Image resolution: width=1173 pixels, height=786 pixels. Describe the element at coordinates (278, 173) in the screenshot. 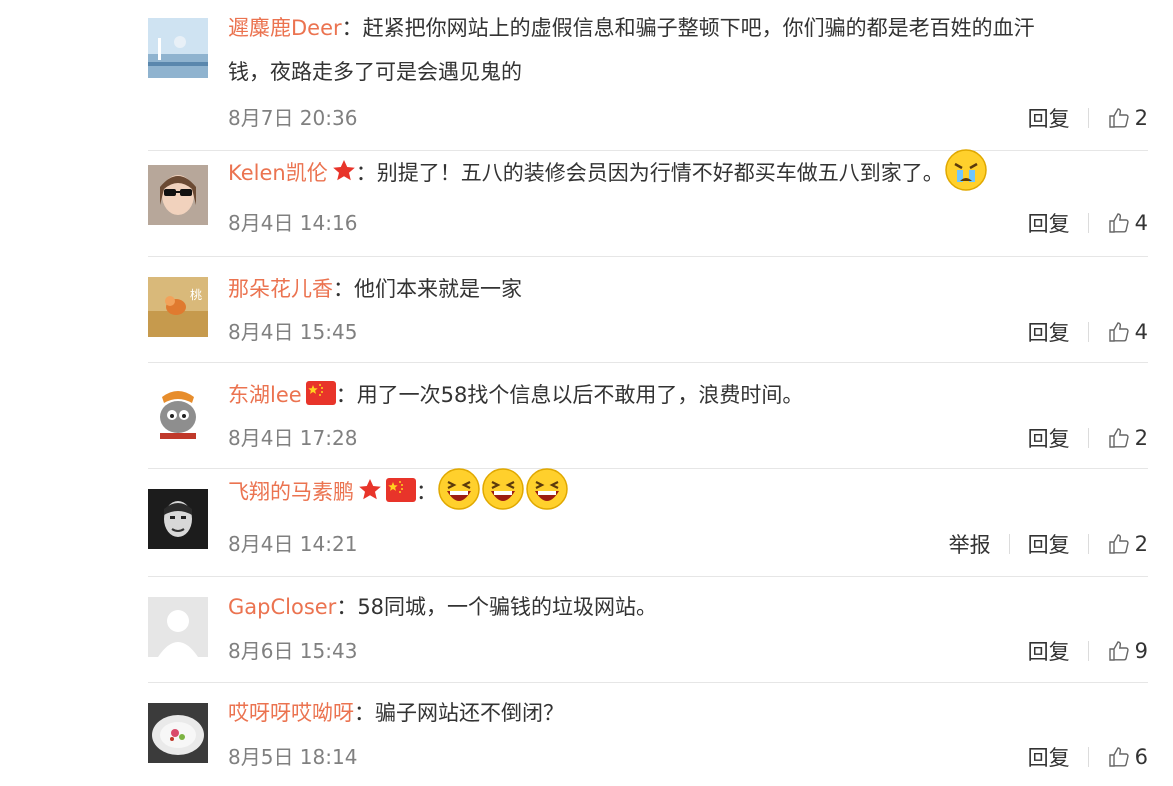

I see `username-link: Kelen凯伦` at that location.